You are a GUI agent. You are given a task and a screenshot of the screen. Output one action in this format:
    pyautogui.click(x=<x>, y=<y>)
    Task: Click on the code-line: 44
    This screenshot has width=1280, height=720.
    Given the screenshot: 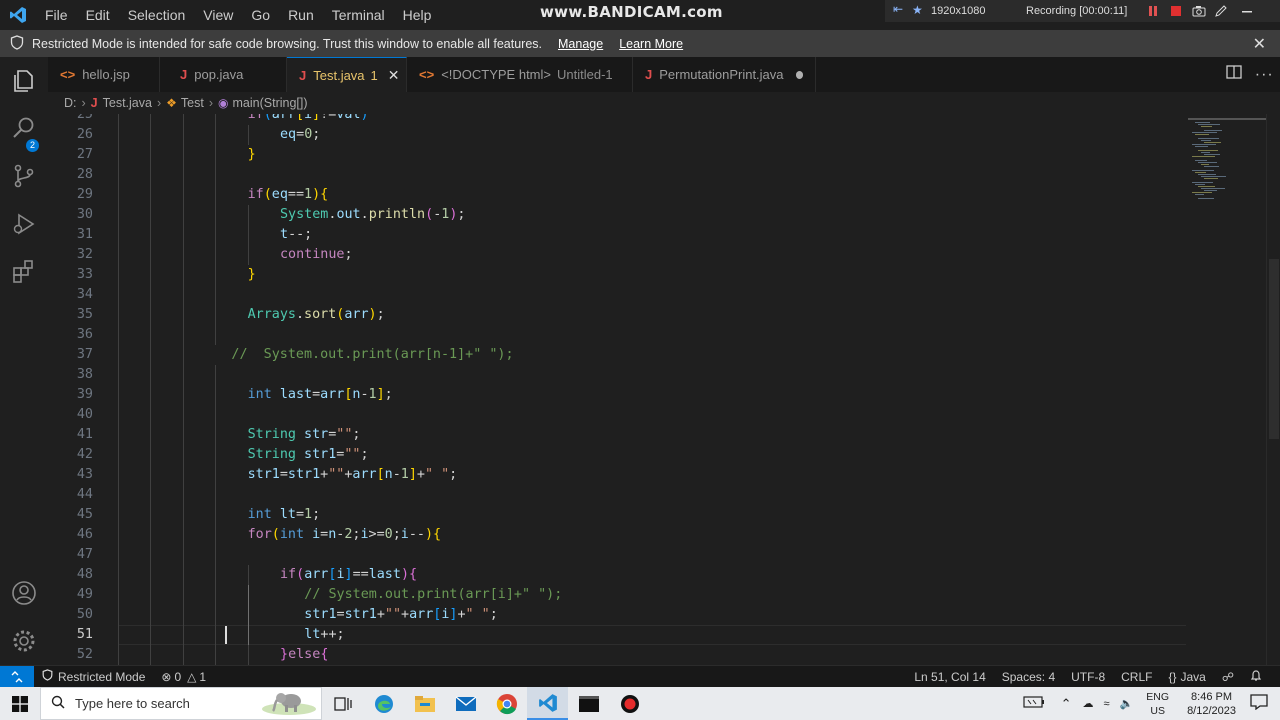 What is the action you would take?
    pyautogui.click(x=618, y=495)
    